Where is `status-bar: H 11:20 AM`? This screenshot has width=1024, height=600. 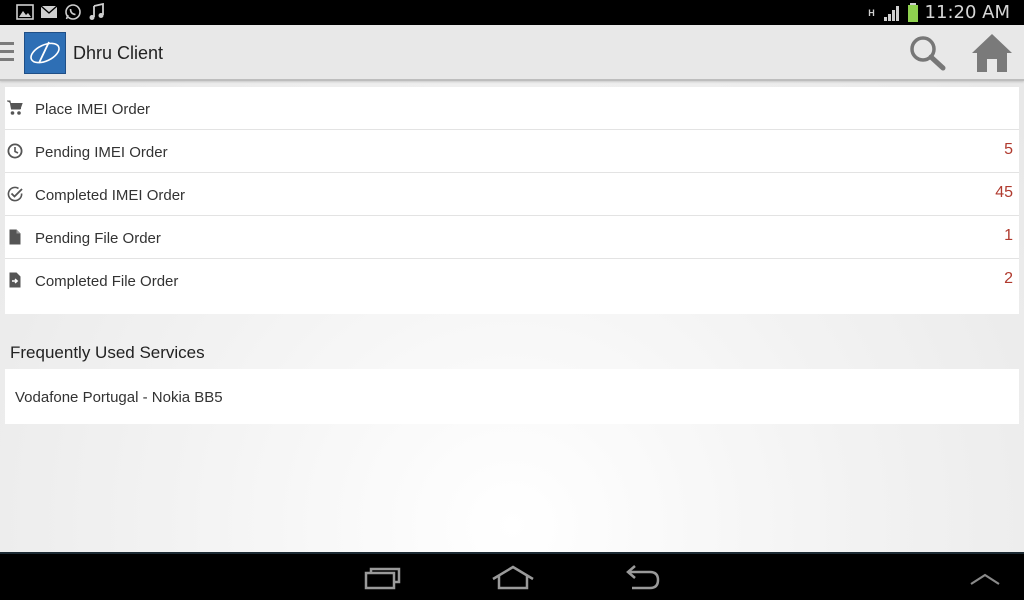
status-bar: H 11:20 AM is located at coordinates (512, 12).